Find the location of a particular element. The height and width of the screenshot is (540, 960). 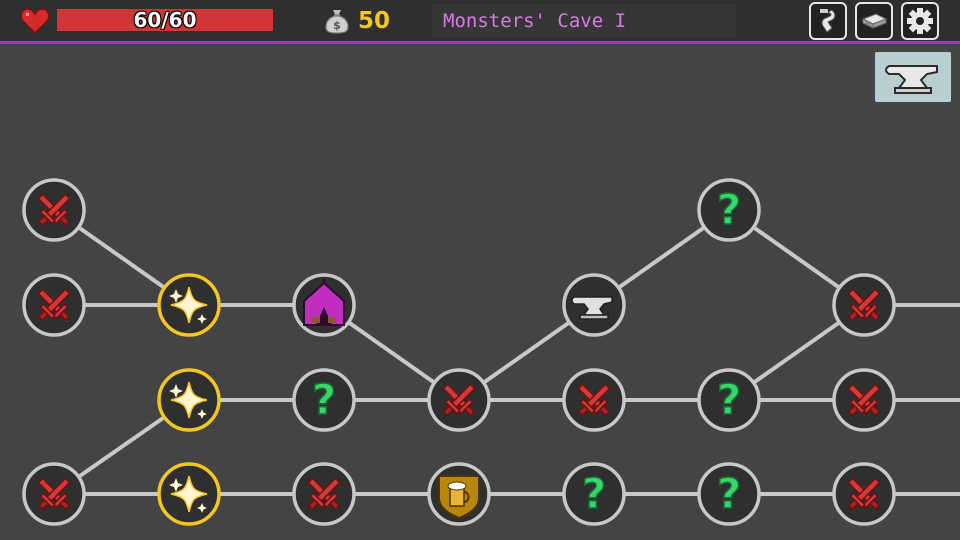

anvil-icon is located at coordinates (911, 79).